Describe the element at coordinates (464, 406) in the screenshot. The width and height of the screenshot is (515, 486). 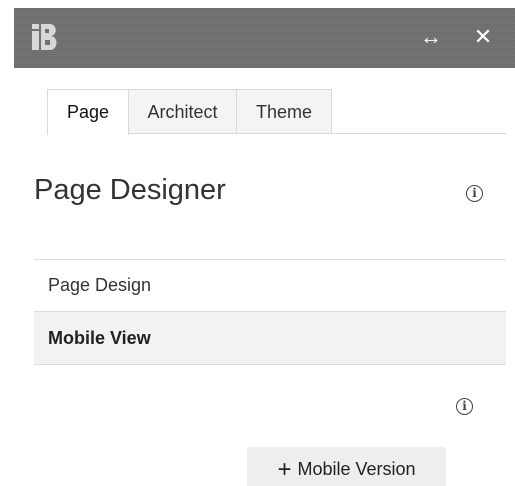
I see `mobile-info-icon: i` at that location.